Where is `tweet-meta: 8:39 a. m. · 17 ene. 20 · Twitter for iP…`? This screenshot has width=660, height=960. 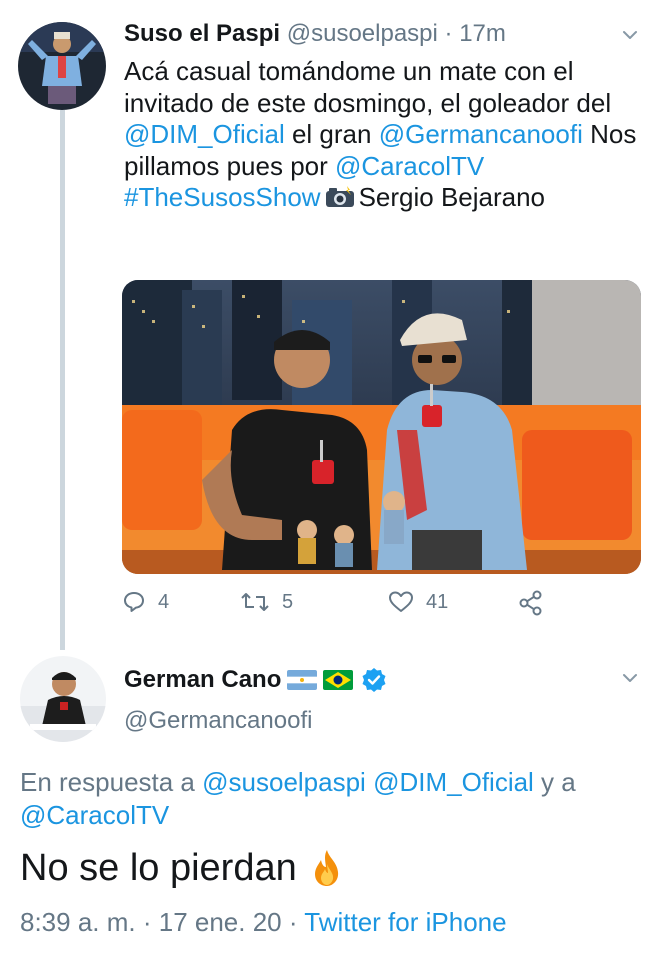
tweet-meta: 8:39 a. m. · 17 ene. 20 · Twitter for iP… is located at coordinates (263, 922).